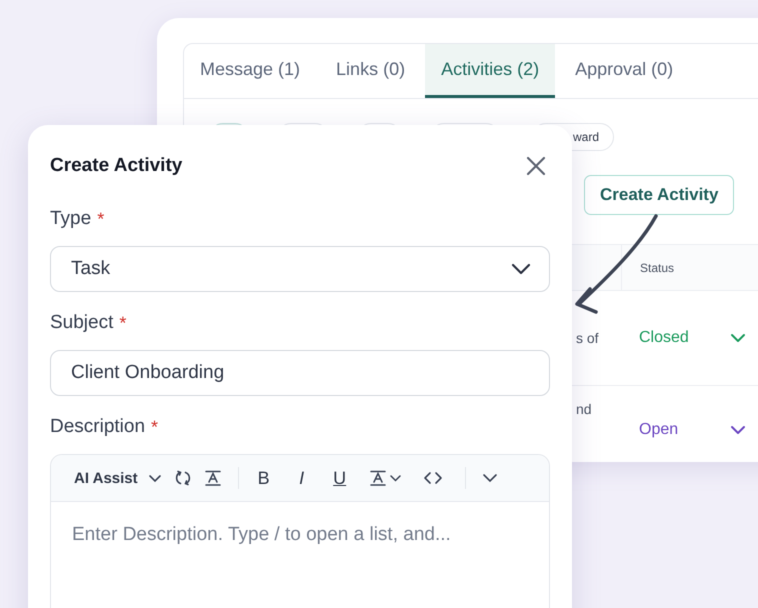  I want to click on status-label: Closed, so click(664, 338).